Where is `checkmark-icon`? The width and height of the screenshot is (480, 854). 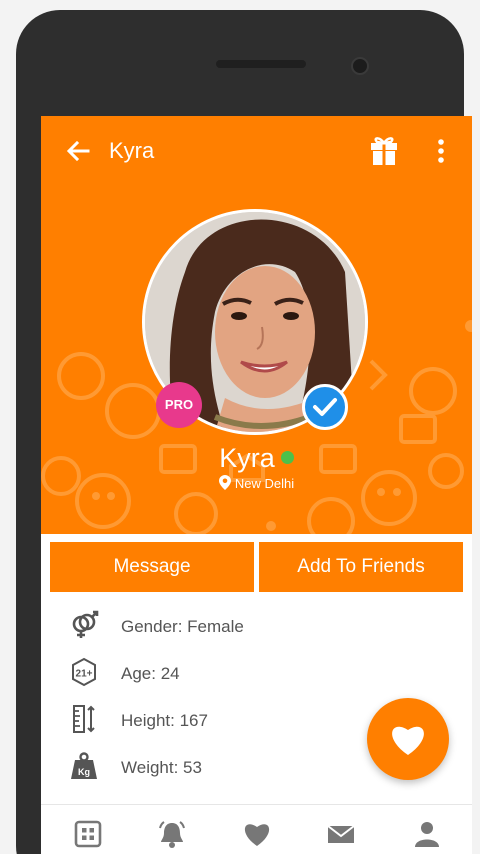
checkmark-icon is located at coordinates (325, 407).